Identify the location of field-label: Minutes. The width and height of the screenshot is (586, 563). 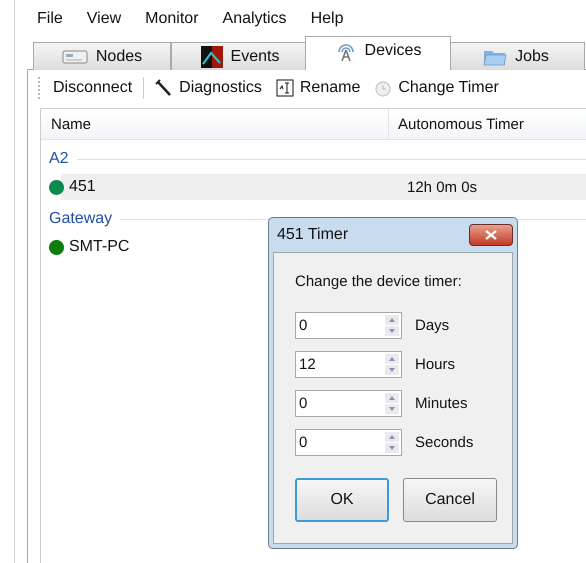
(441, 403).